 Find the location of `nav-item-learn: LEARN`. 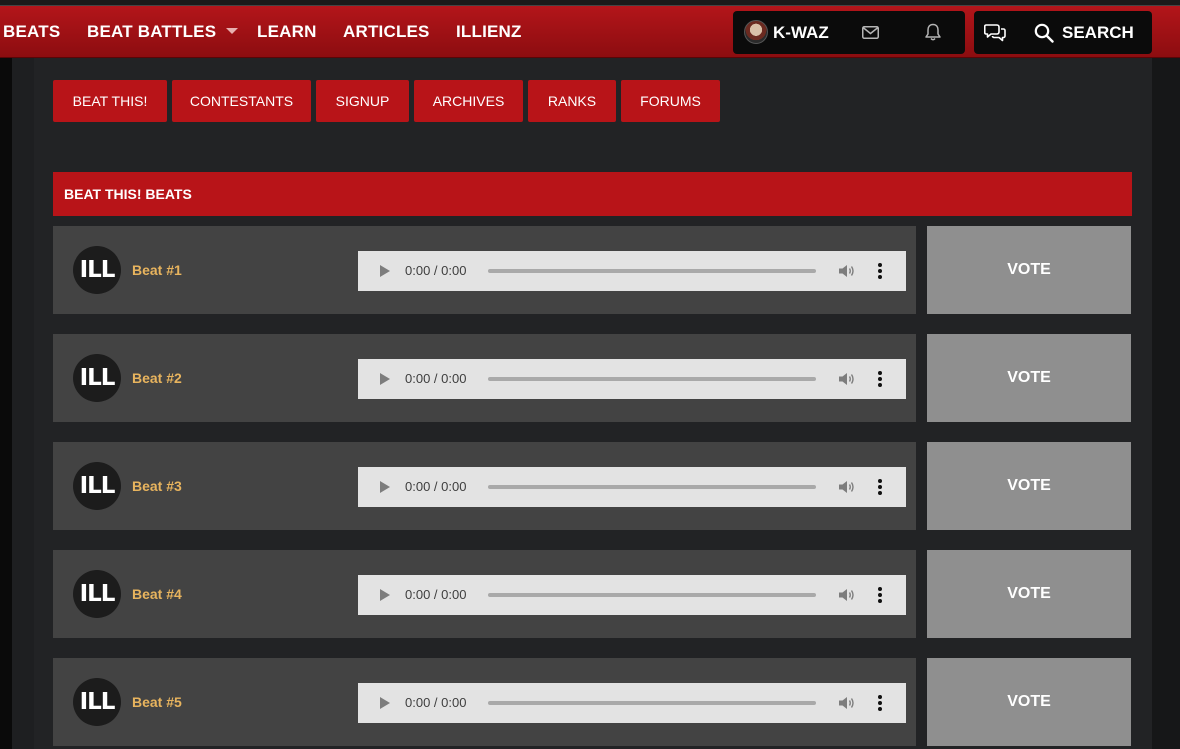

nav-item-learn: LEARN is located at coordinates (287, 32).